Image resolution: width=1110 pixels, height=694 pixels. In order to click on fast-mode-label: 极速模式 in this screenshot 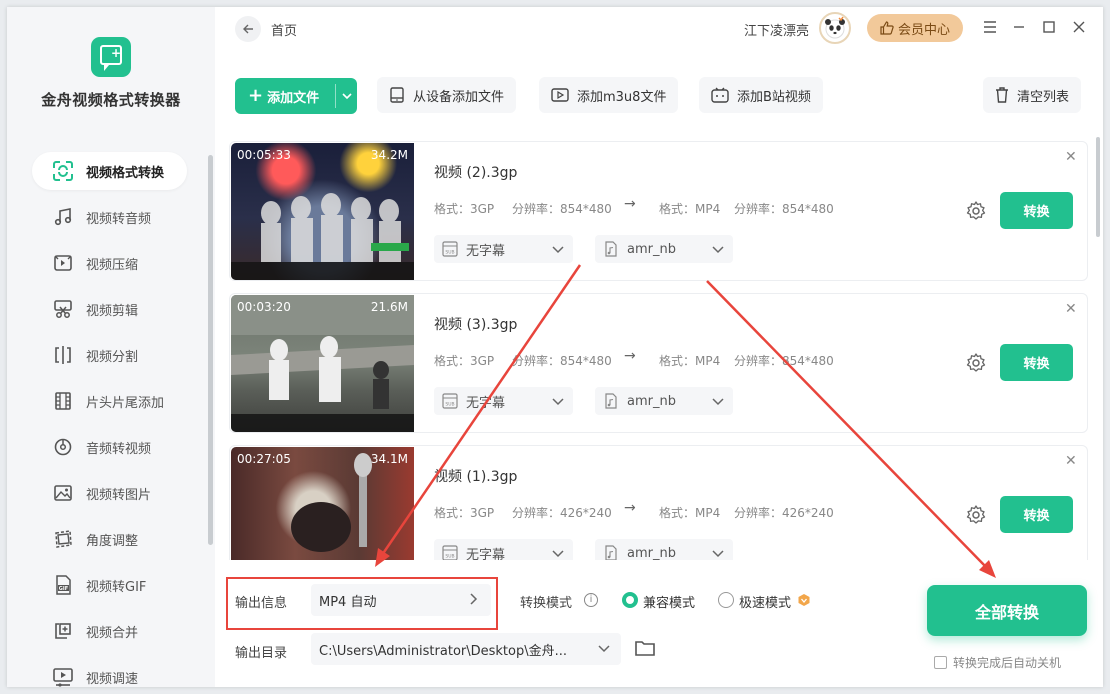, I will do `click(765, 601)`.